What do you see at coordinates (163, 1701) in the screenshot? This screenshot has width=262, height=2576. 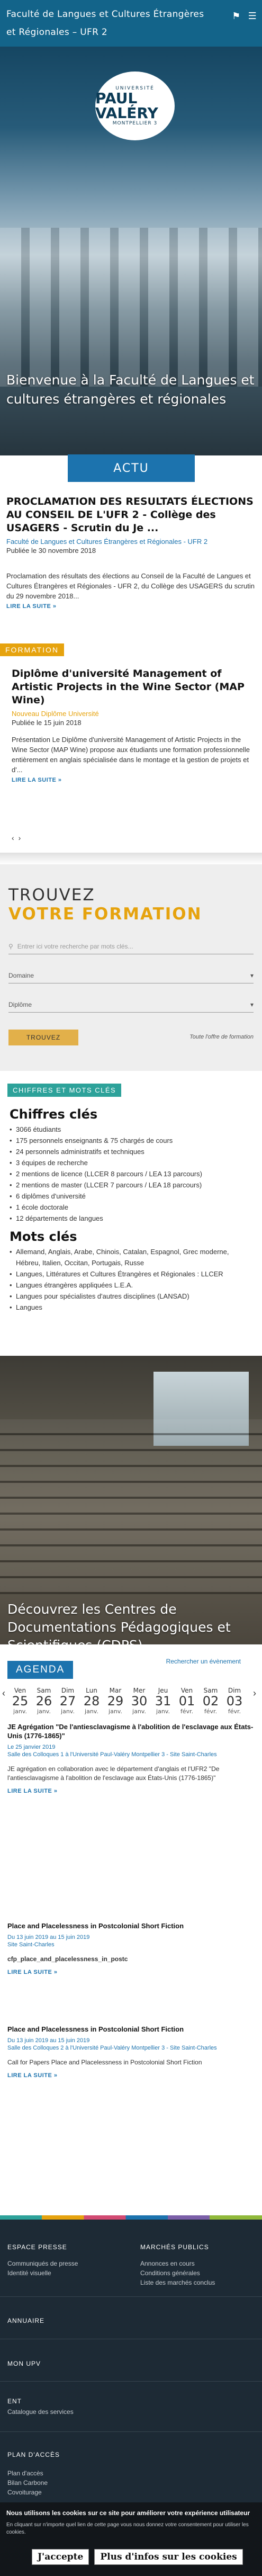 I see `calendar-day: Jeu 31 janv.` at bounding box center [163, 1701].